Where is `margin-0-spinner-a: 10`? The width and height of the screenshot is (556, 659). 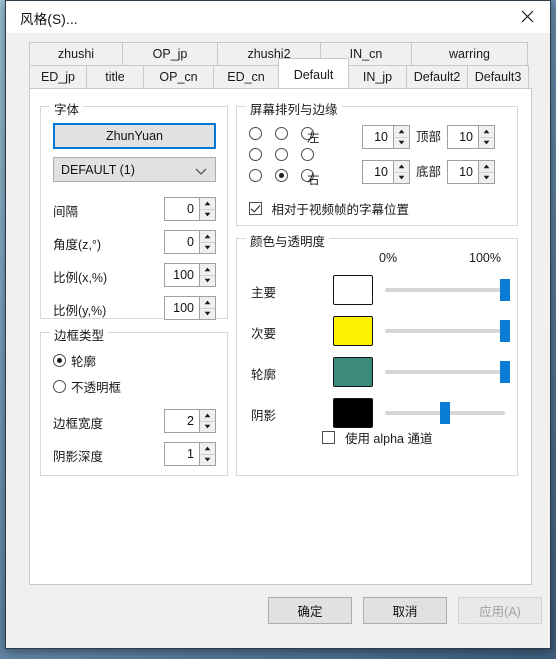
margin-0-spinner-a: 10 is located at coordinates (386, 137).